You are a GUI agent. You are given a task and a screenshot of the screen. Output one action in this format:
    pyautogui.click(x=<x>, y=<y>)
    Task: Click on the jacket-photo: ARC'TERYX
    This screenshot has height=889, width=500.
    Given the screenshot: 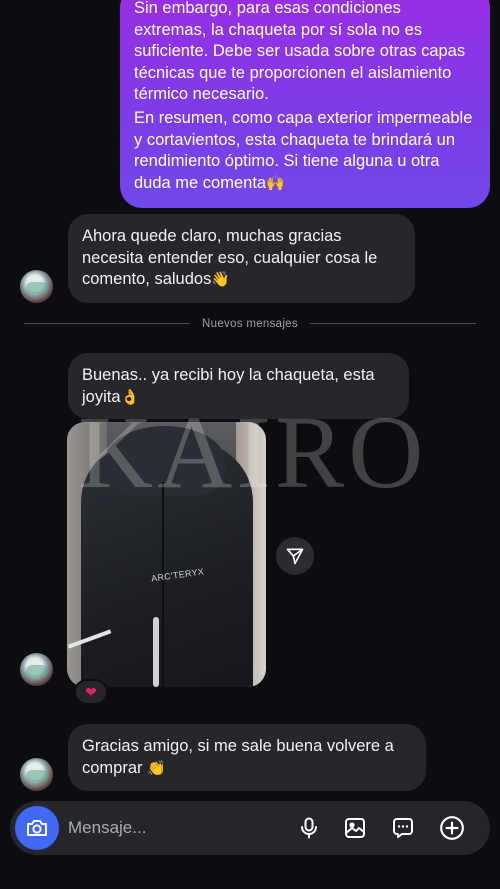 What is the action you would take?
    pyautogui.click(x=166, y=554)
    